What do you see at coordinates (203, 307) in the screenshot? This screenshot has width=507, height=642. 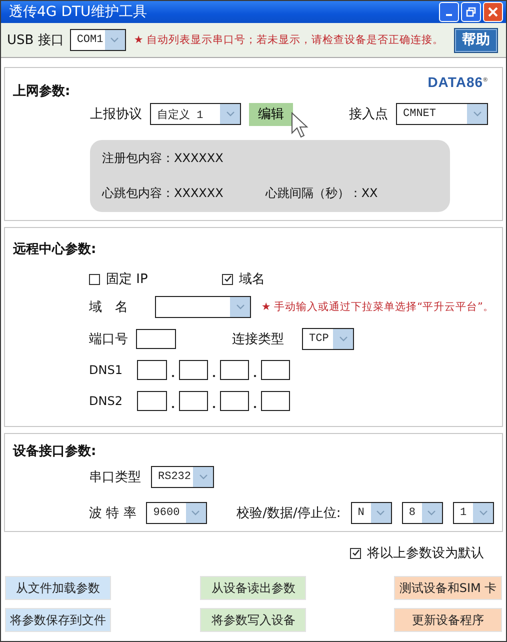 I see `domain-dropdown` at bounding box center [203, 307].